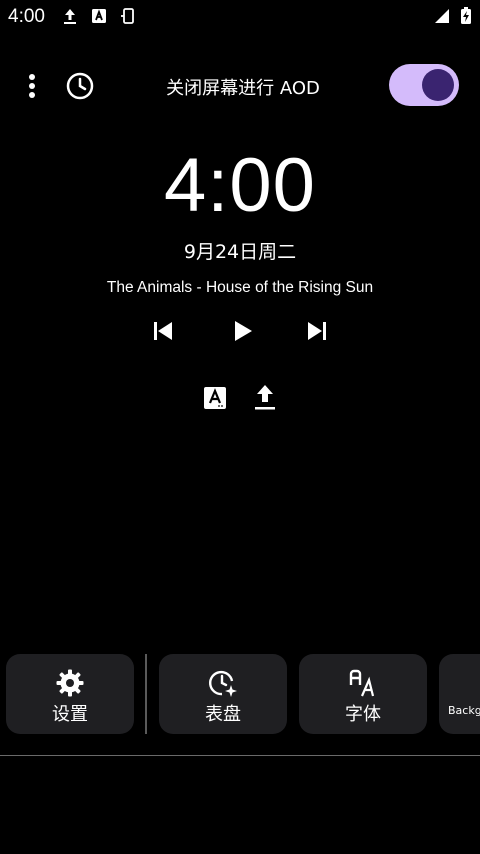 This screenshot has height=854, width=480. What do you see at coordinates (243, 88) in the screenshot?
I see `aod-label: 关闭屏幕进行 AOD` at bounding box center [243, 88].